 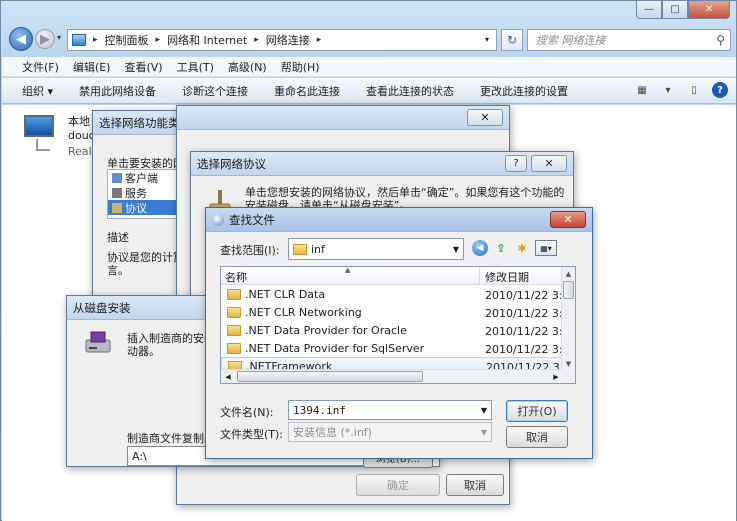 I want to click on help-icon: ?, so click(x=720, y=90).